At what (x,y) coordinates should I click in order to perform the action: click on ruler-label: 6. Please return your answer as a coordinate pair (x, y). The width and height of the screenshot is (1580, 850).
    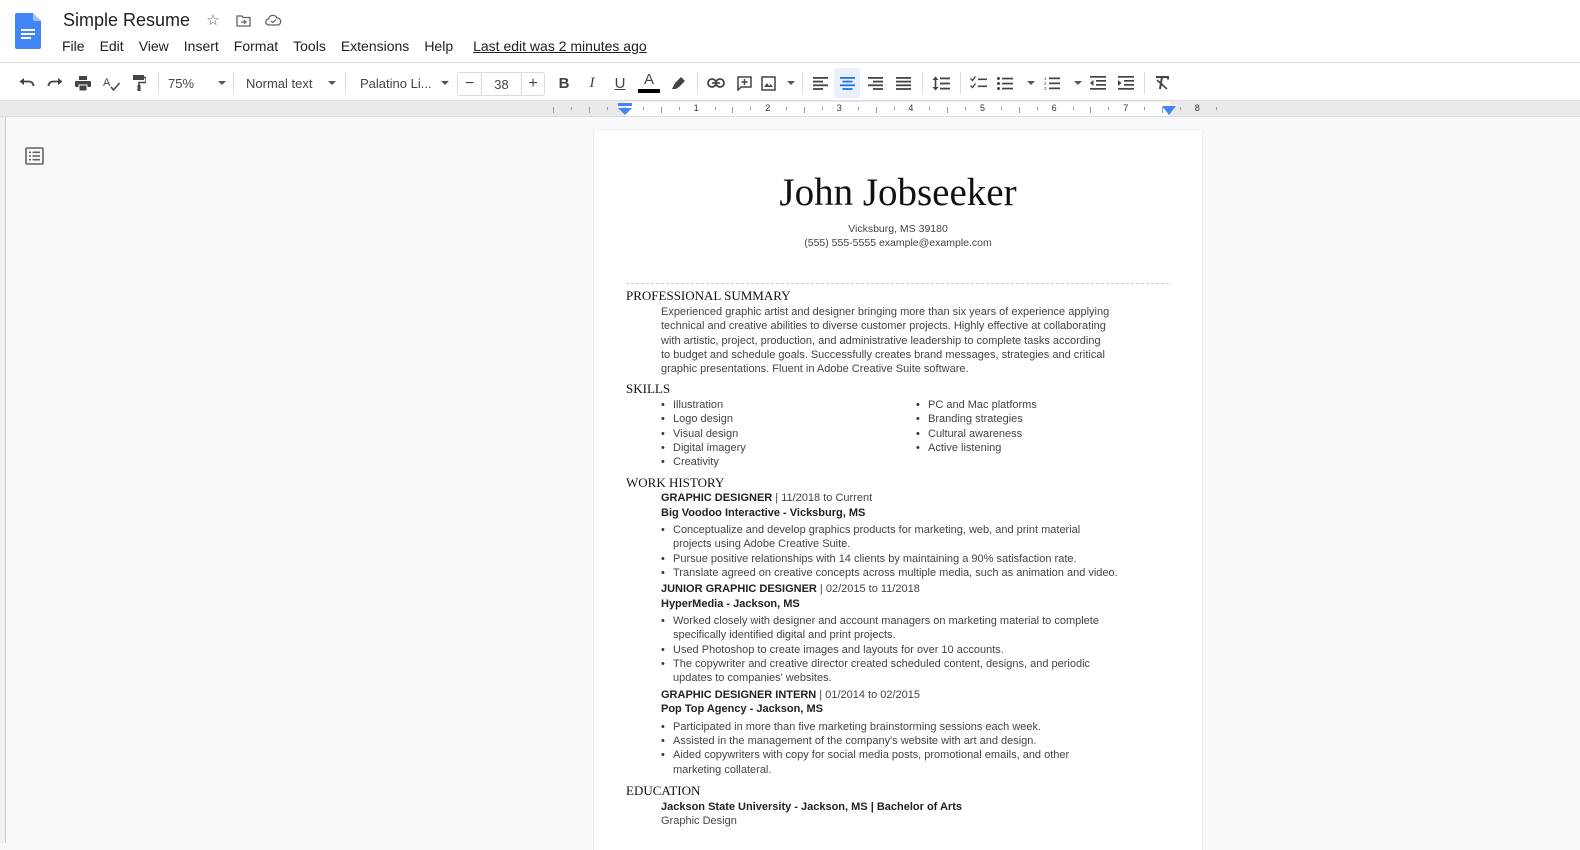
    Looking at the image, I should click on (1054, 108).